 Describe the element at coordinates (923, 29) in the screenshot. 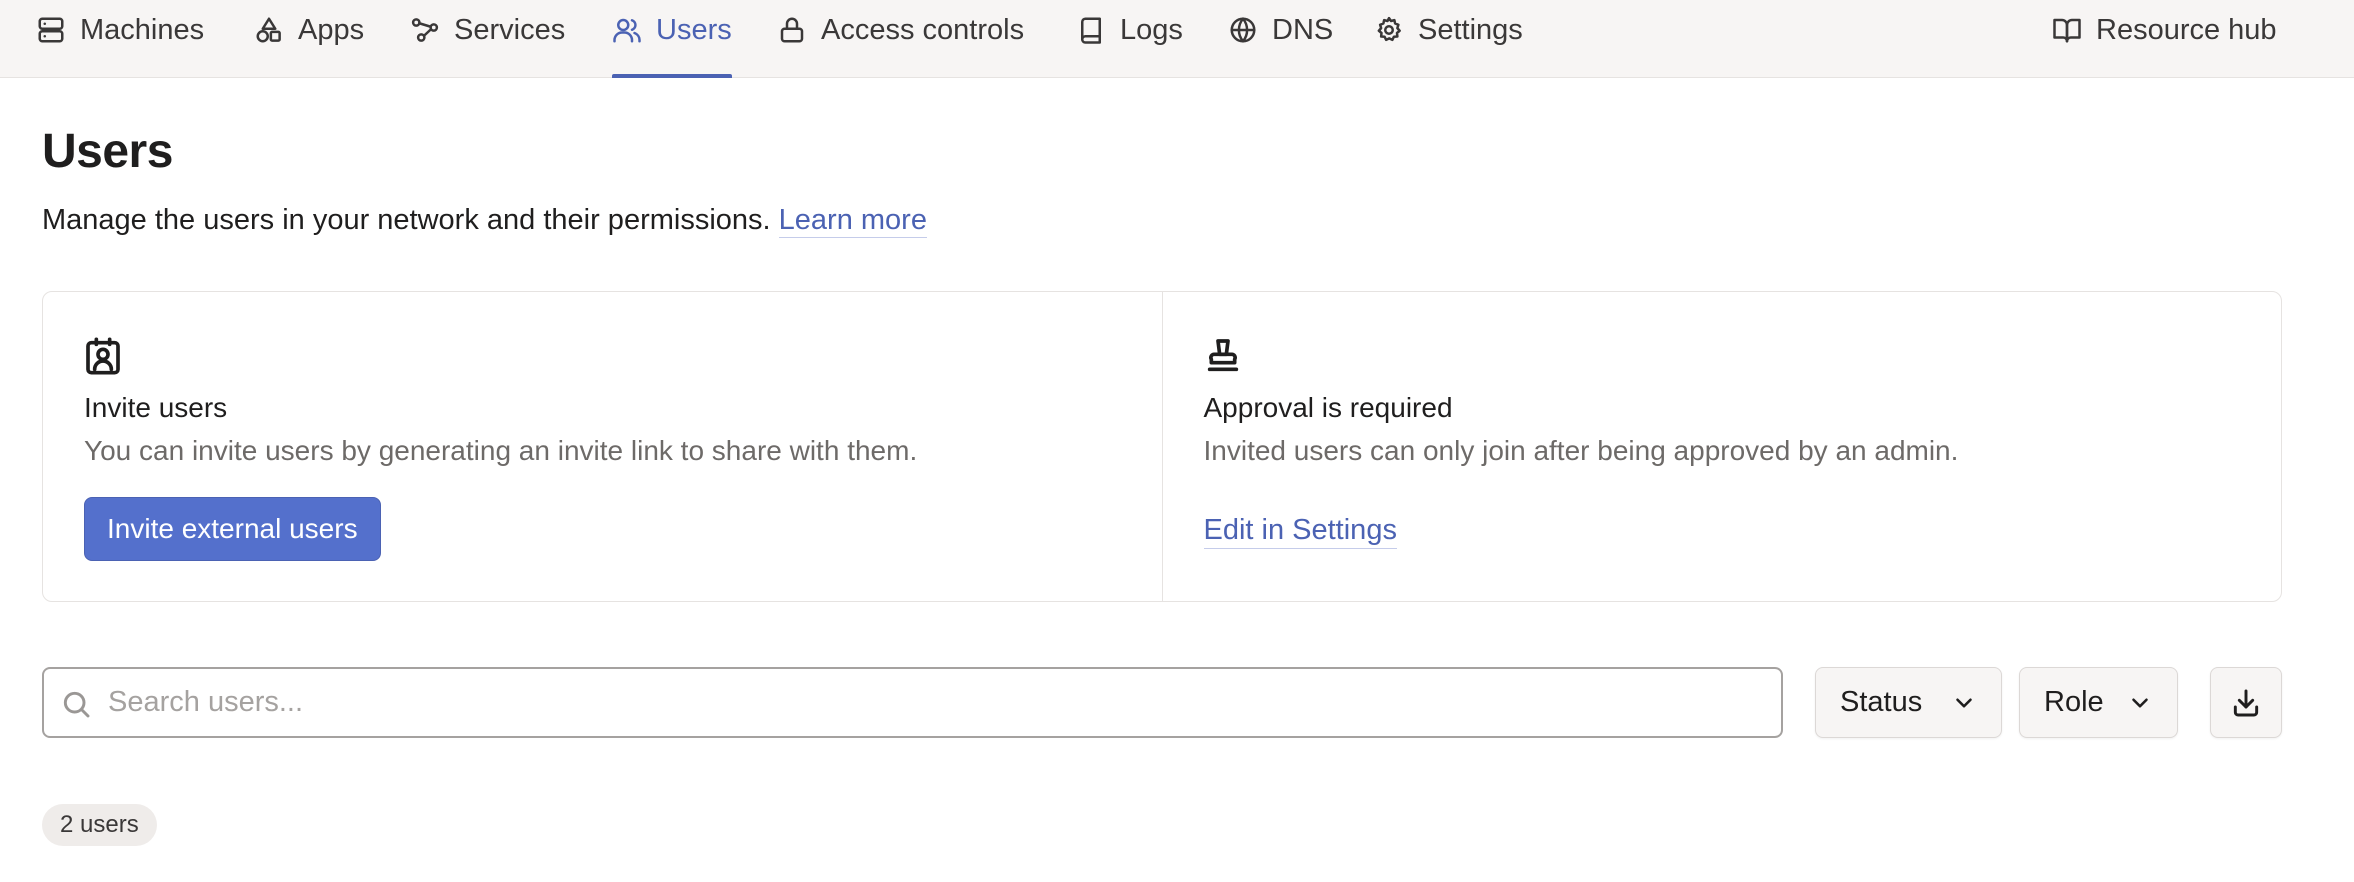

I see `nav-item-label: Access controls` at that location.